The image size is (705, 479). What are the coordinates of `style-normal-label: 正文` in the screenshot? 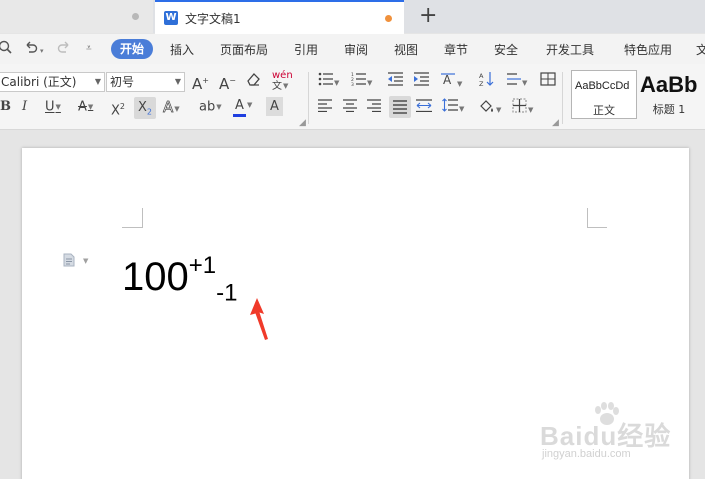 It's located at (604, 110).